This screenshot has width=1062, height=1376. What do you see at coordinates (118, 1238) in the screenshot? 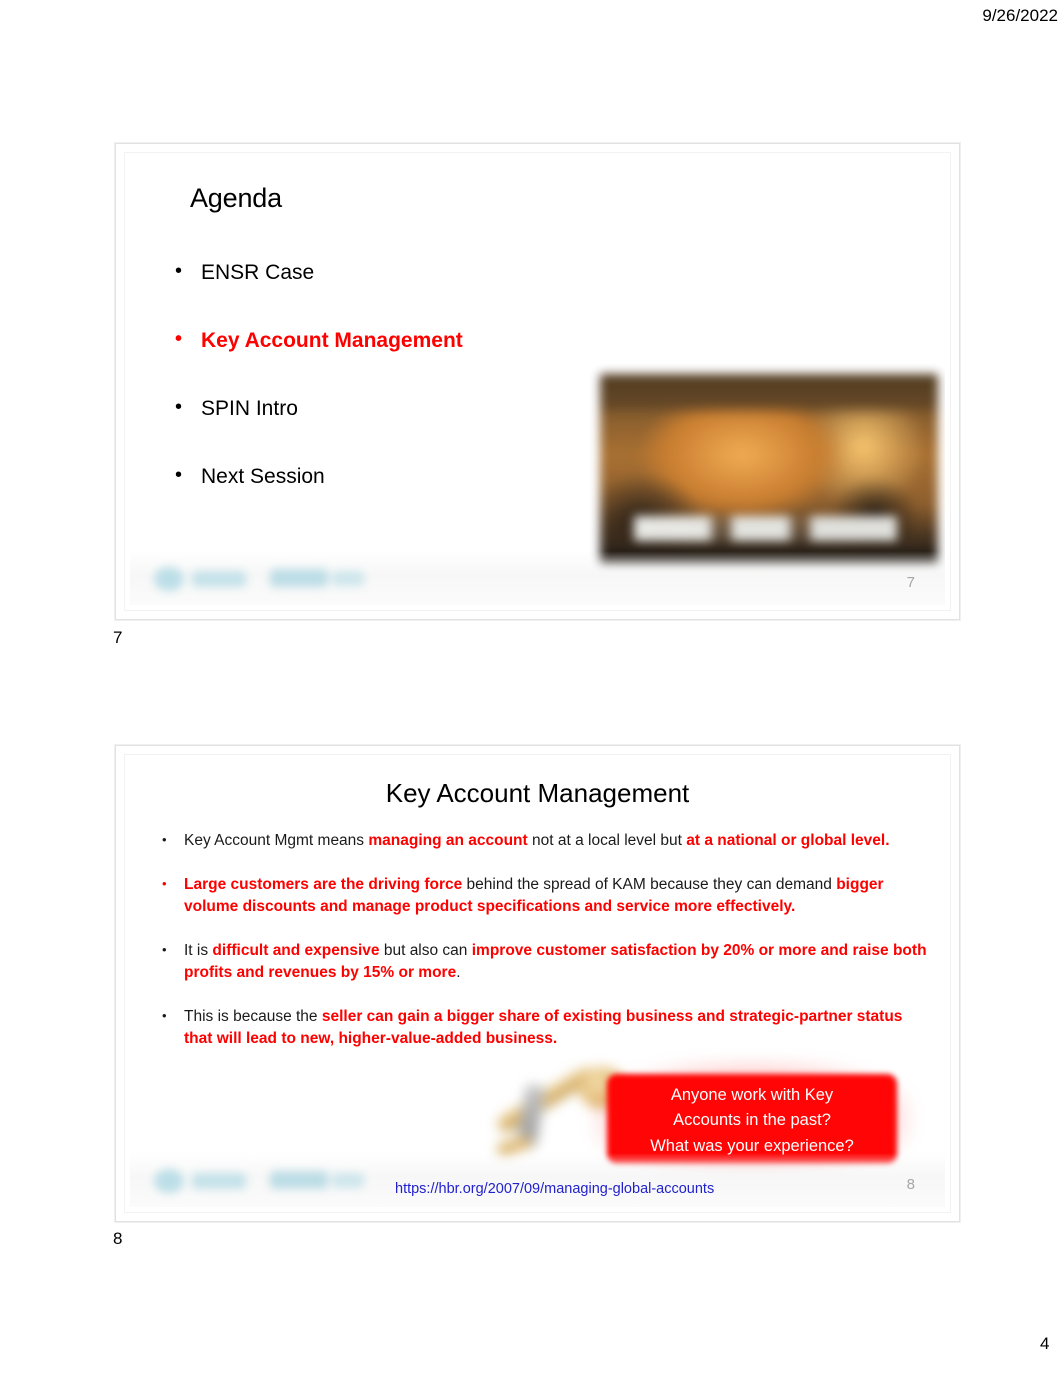
I see `handout-page-number-8: 8` at bounding box center [118, 1238].